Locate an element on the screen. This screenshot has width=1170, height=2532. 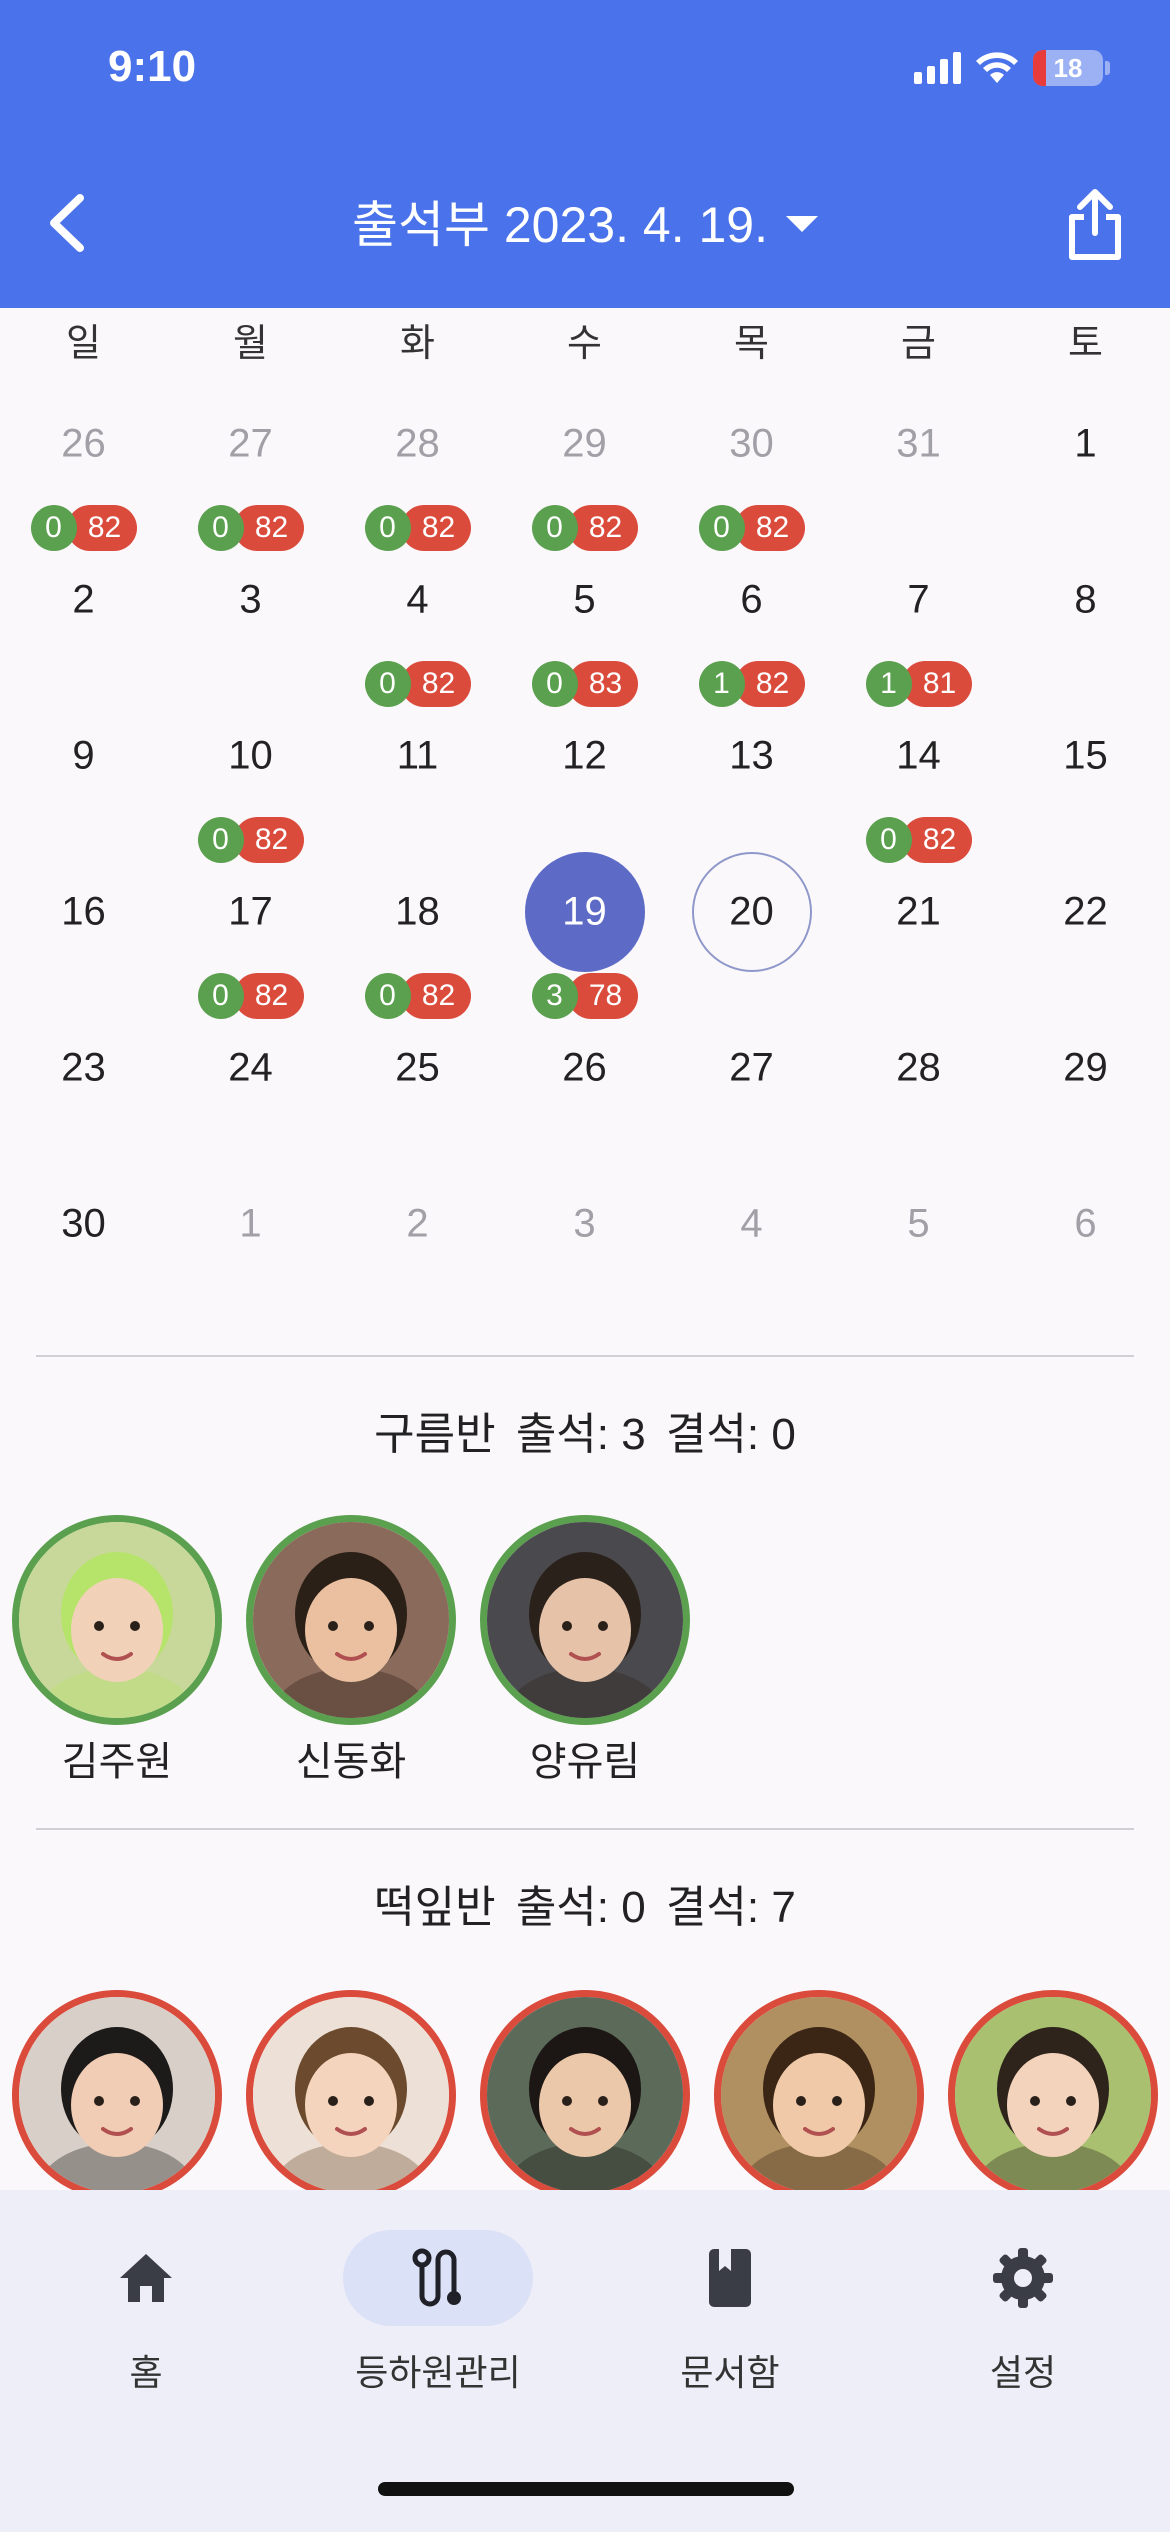
divider is located at coordinates (585, 1356).